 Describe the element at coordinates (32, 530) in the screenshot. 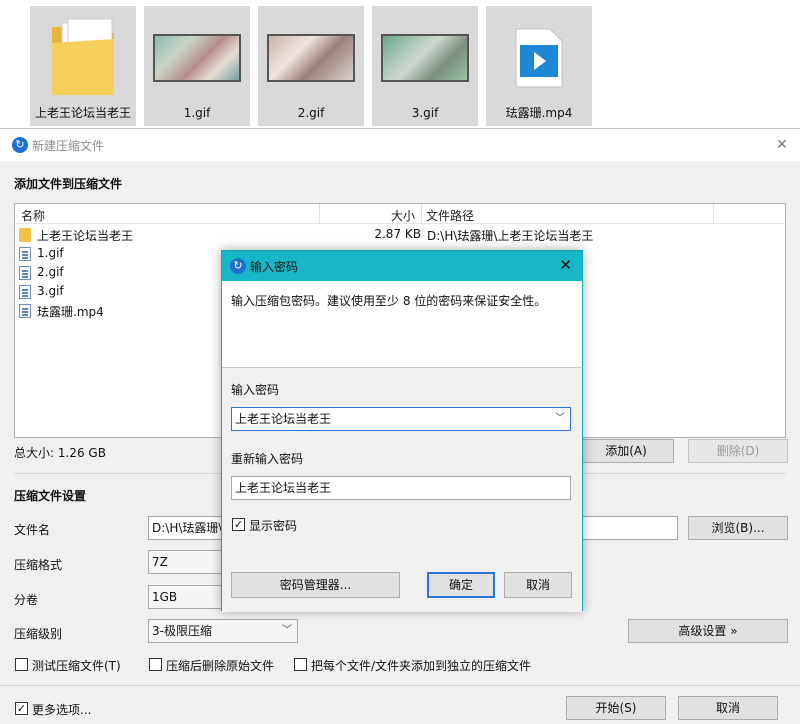

I see `filename-label: 文件名` at that location.